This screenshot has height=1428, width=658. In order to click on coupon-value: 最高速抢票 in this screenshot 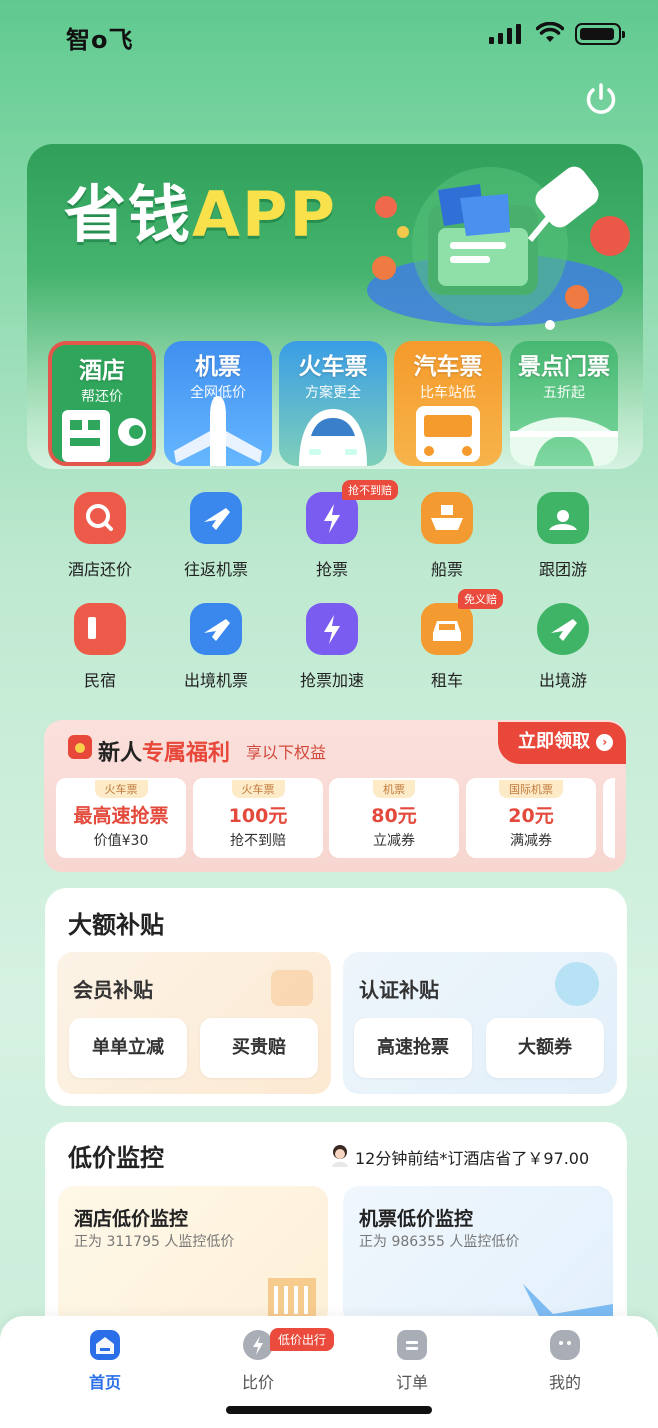, I will do `click(121, 816)`.